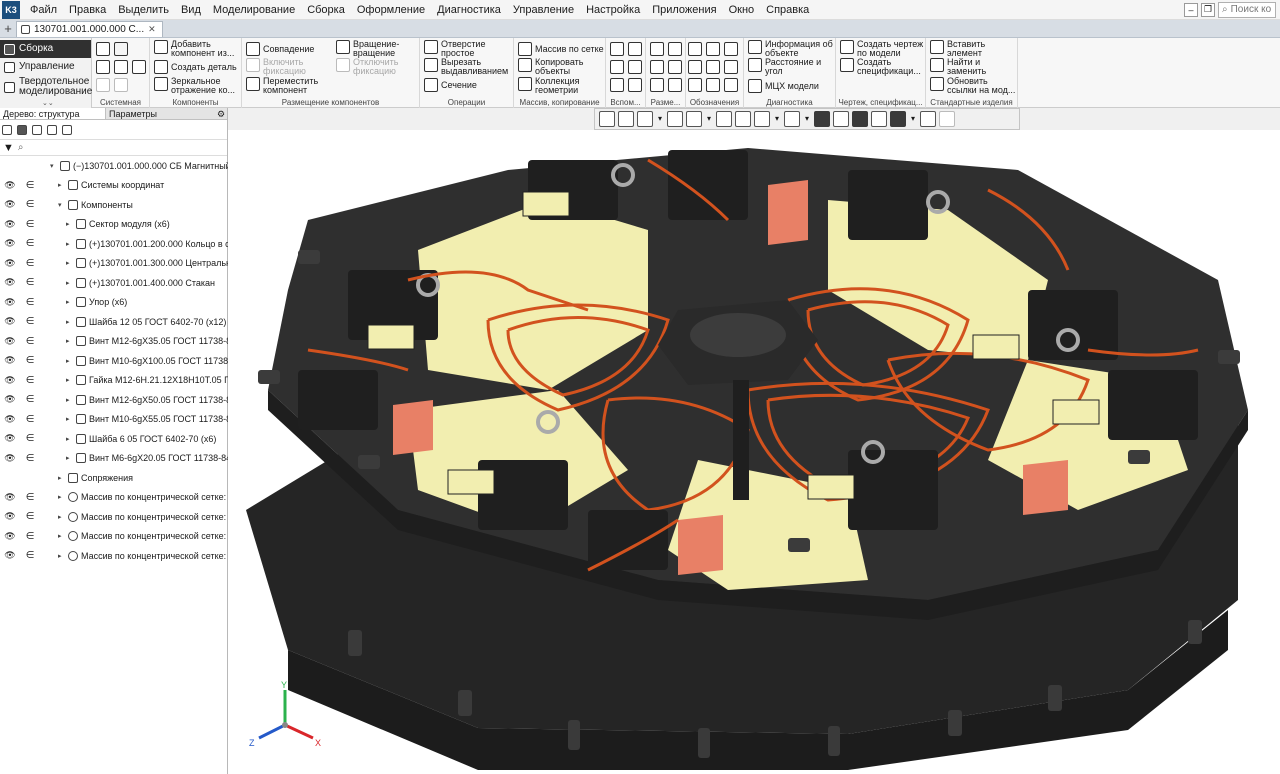 This screenshot has width=1280, height=774. Describe the element at coordinates (114, 342) in the screenshot. I see `tree-node: 👁 ∈ ▸ Винт М12-6gX35.05 ГОСТ 11738-84` at that location.